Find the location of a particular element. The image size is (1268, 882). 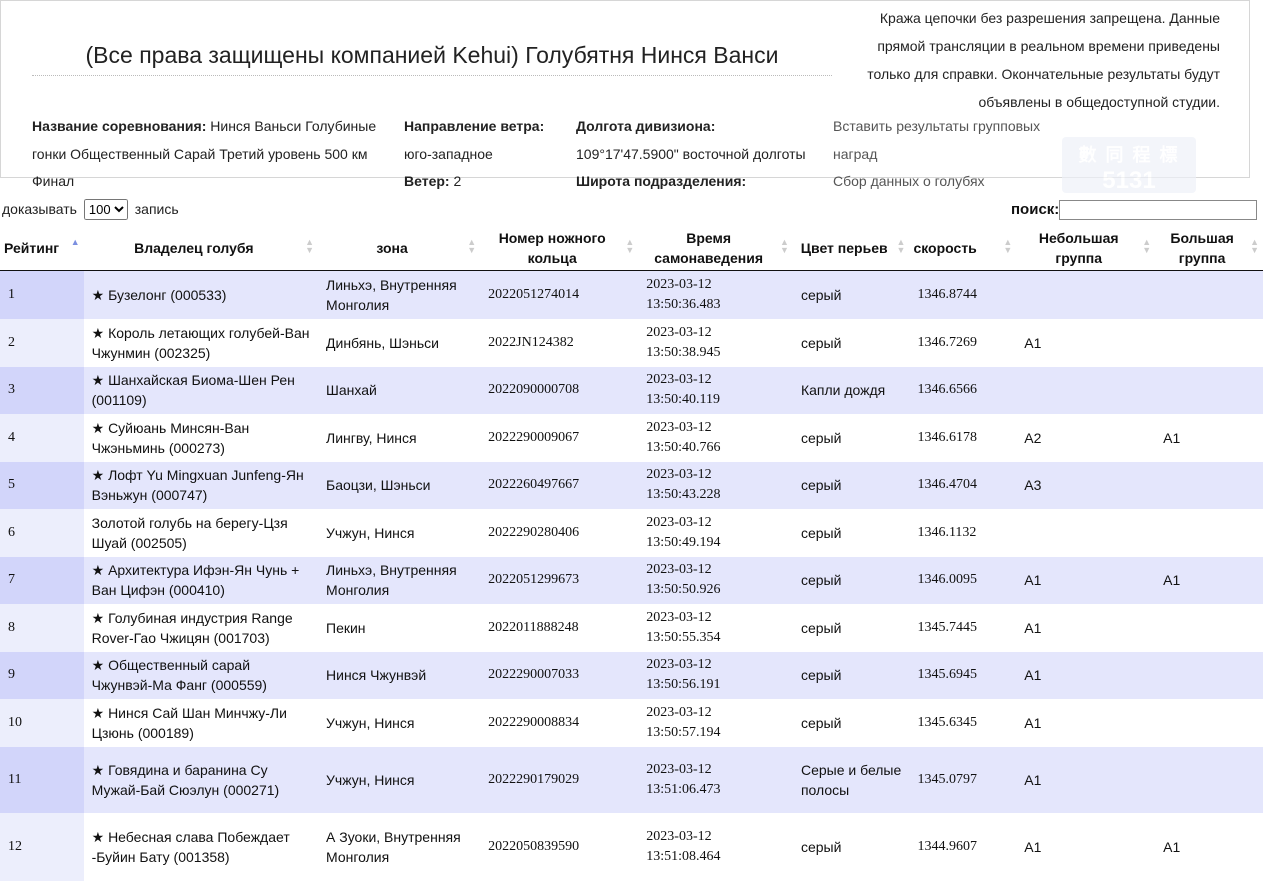

homing-time-cell: 2023-03-12 13:50:49.194 is located at coordinates (715, 532).